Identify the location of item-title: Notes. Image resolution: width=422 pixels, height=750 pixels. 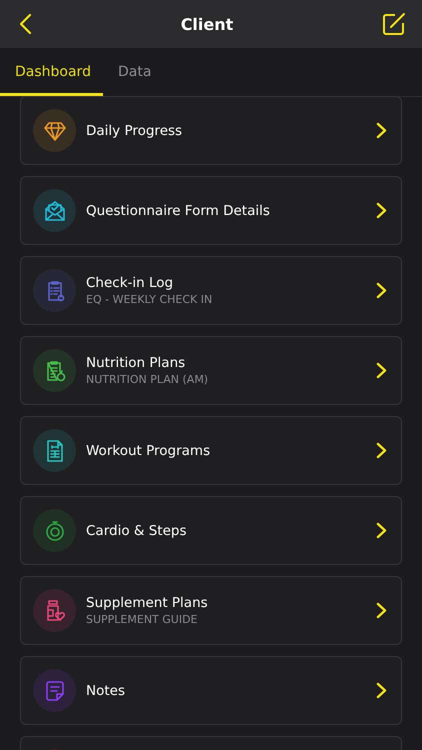
(106, 690).